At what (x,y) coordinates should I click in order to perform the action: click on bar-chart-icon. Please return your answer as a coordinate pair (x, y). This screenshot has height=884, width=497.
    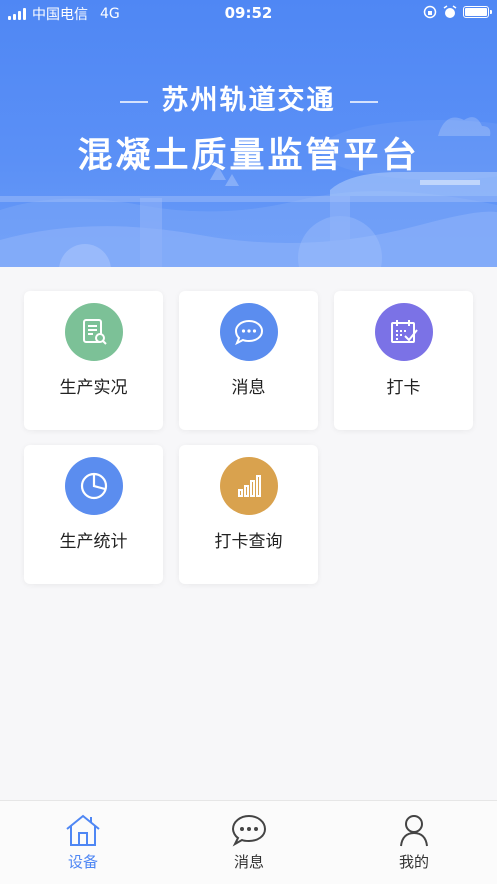
    Looking at the image, I should click on (248, 486).